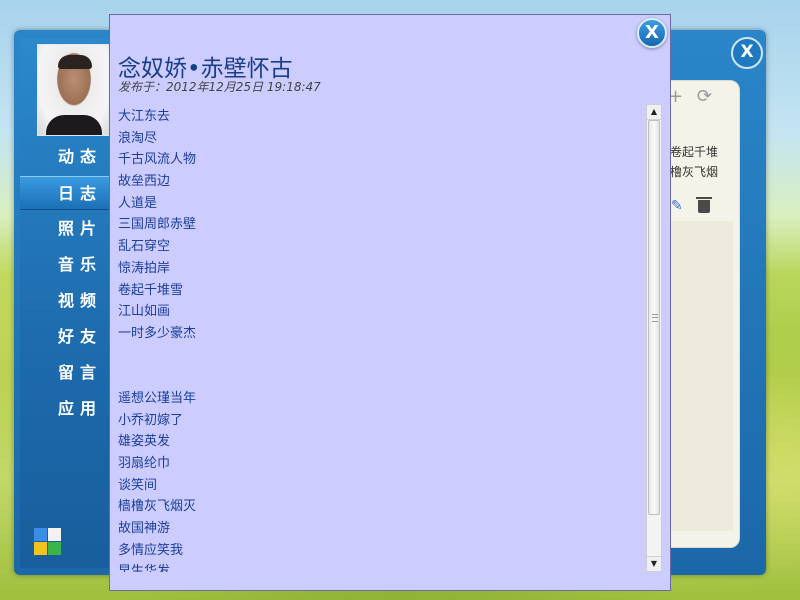  I want to click on blog-window-close-button: X, so click(747, 53).